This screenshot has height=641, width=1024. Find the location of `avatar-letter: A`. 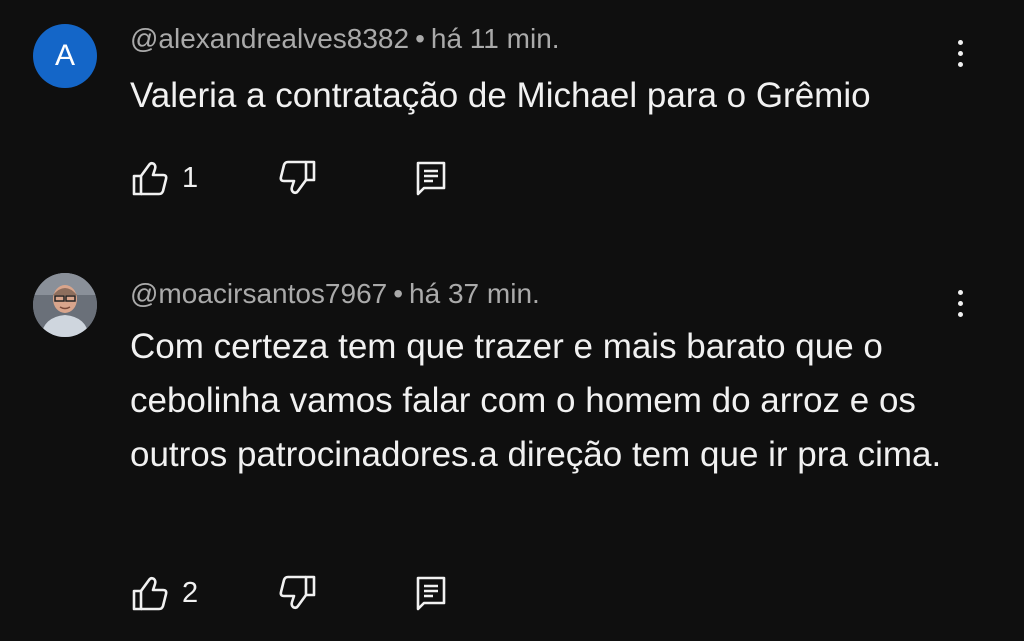

avatar-letter: A is located at coordinates (64, 55).